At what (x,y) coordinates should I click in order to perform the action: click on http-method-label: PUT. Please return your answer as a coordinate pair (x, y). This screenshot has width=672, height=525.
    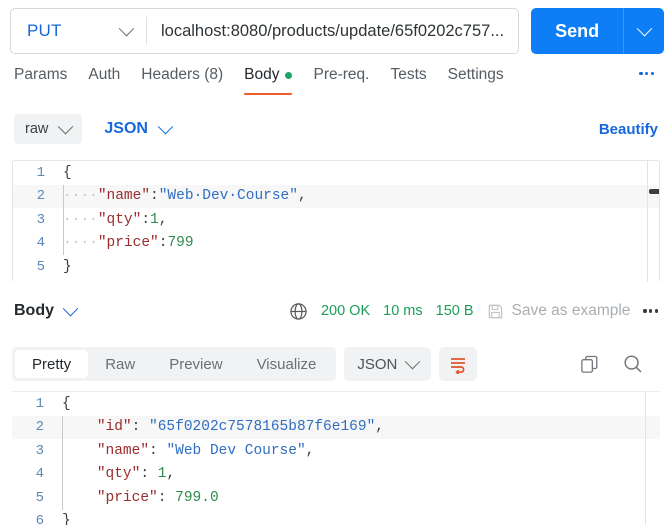
    Looking at the image, I should click on (44, 30).